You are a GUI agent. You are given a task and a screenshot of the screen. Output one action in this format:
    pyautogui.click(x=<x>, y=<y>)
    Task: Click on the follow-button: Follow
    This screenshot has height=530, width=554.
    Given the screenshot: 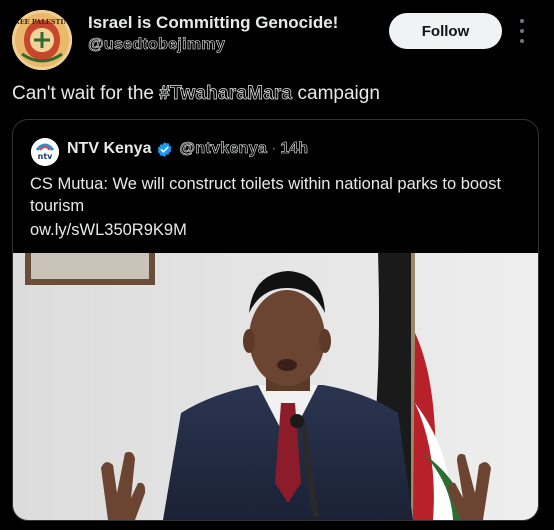 What is the action you would take?
    pyautogui.click(x=445, y=31)
    